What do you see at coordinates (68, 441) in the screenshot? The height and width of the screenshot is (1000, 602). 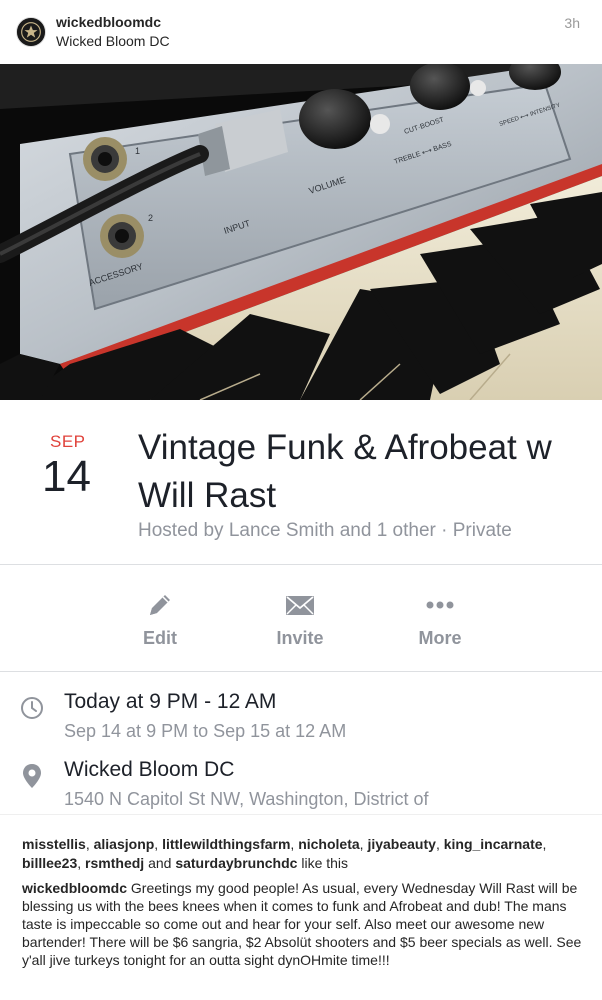 I see `event-month: SEP` at bounding box center [68, 441].